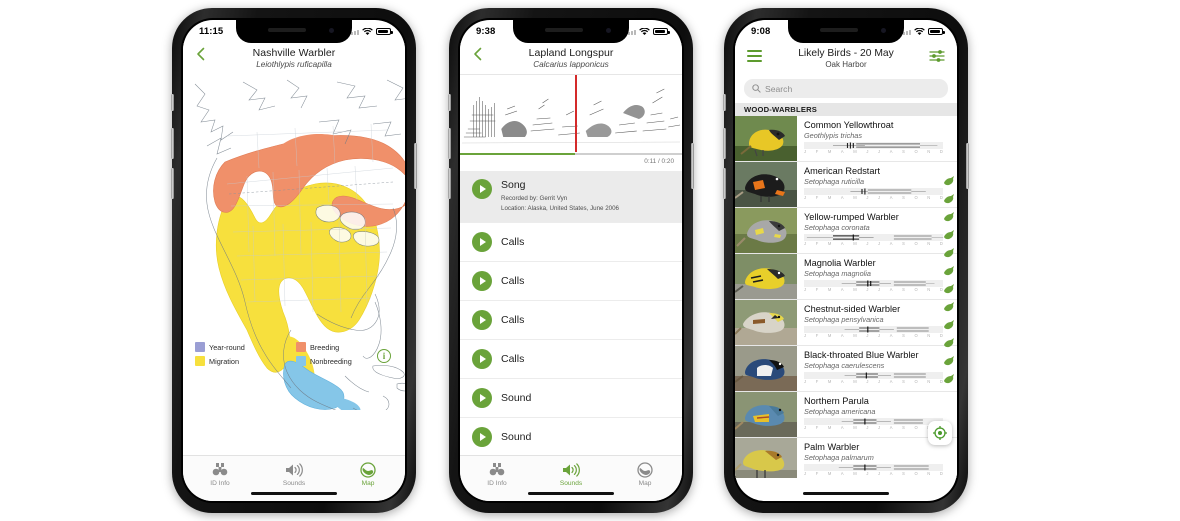 Image resolution: width=1180 pixels, height=521 pixels. Describe the element at coordinates (384, 356) in the screenshot. I see `info-circle-icon: i` at that location.